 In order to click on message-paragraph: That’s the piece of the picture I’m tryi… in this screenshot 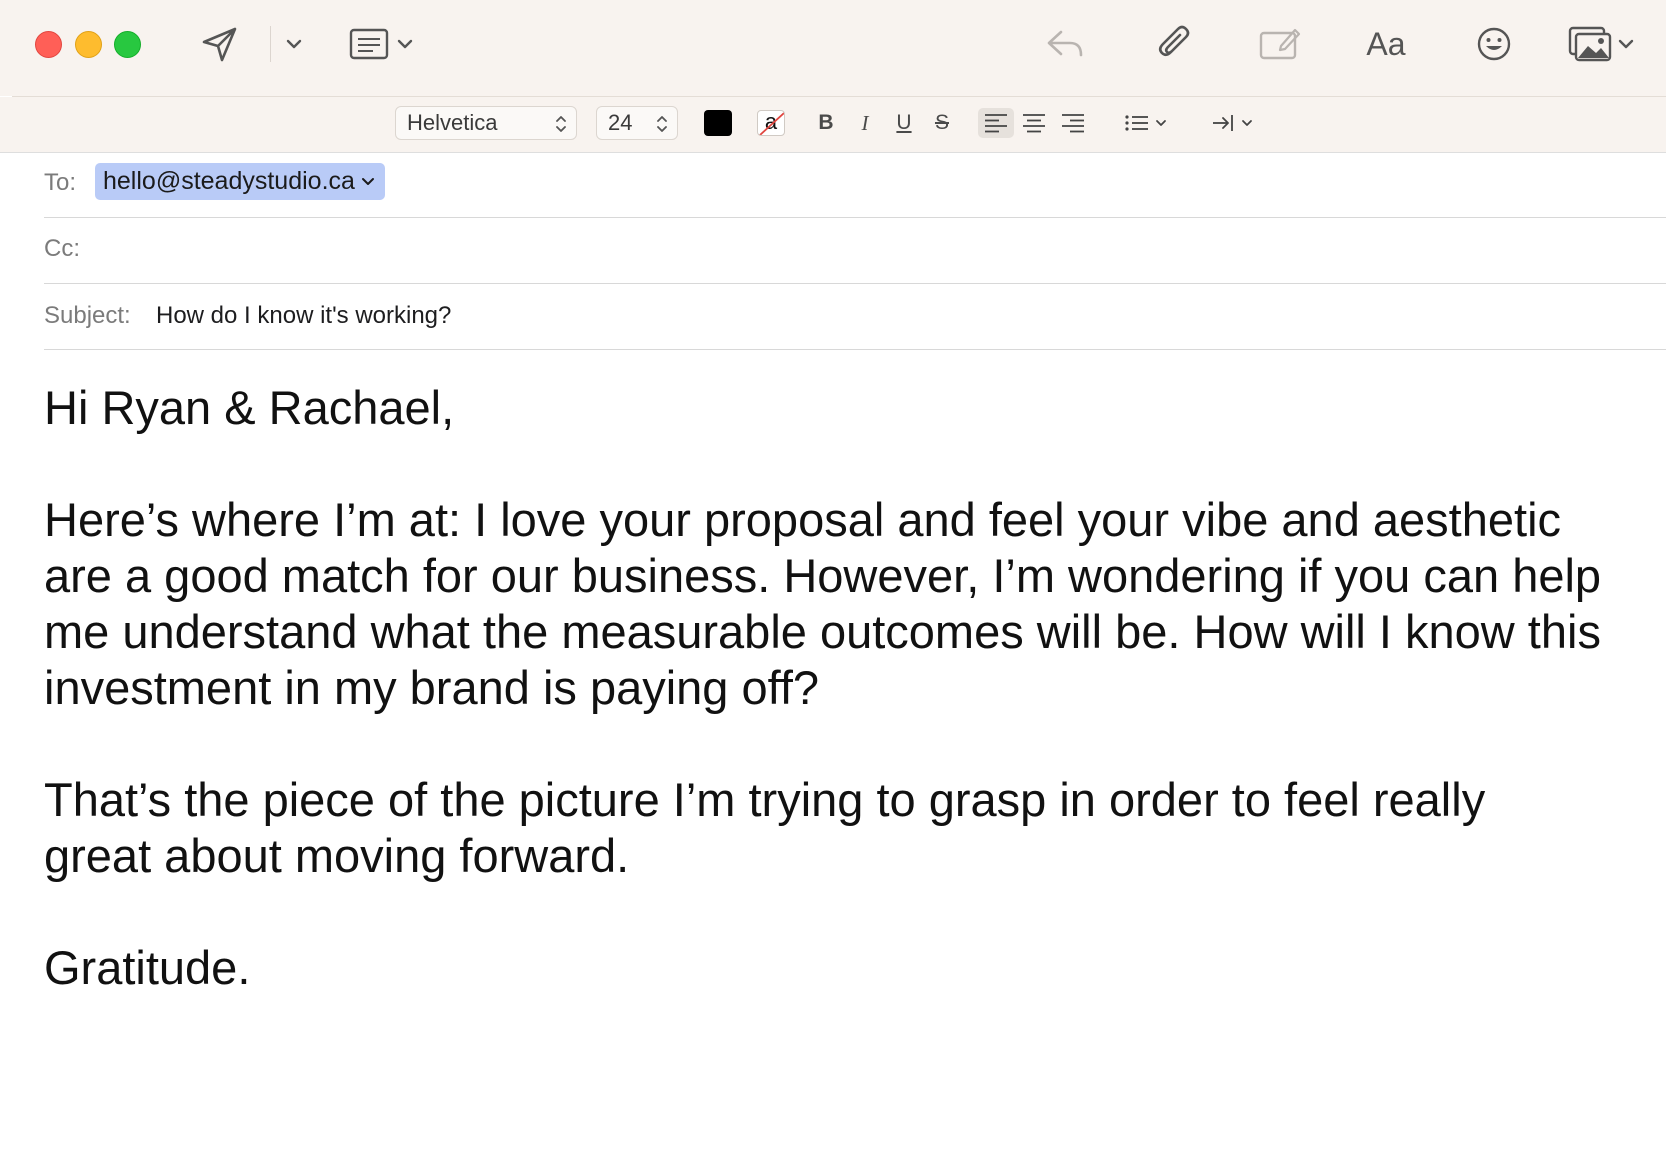, I will do `click(765, 827)`.